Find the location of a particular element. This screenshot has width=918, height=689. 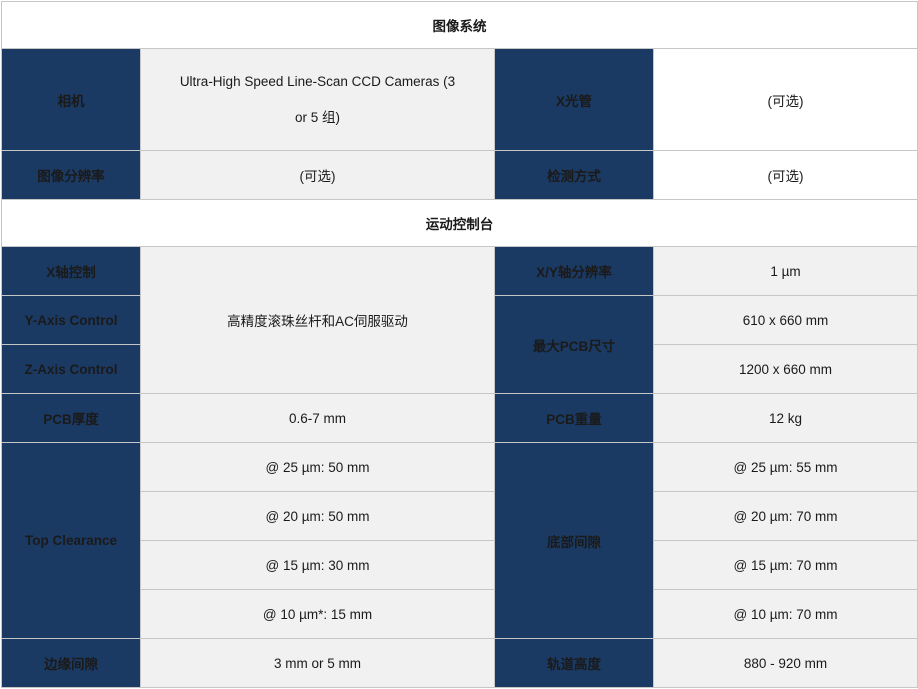

row-value-bottom-clearance-15um: @ 15 µm: 70 mm is located at coordinates (785, 565).